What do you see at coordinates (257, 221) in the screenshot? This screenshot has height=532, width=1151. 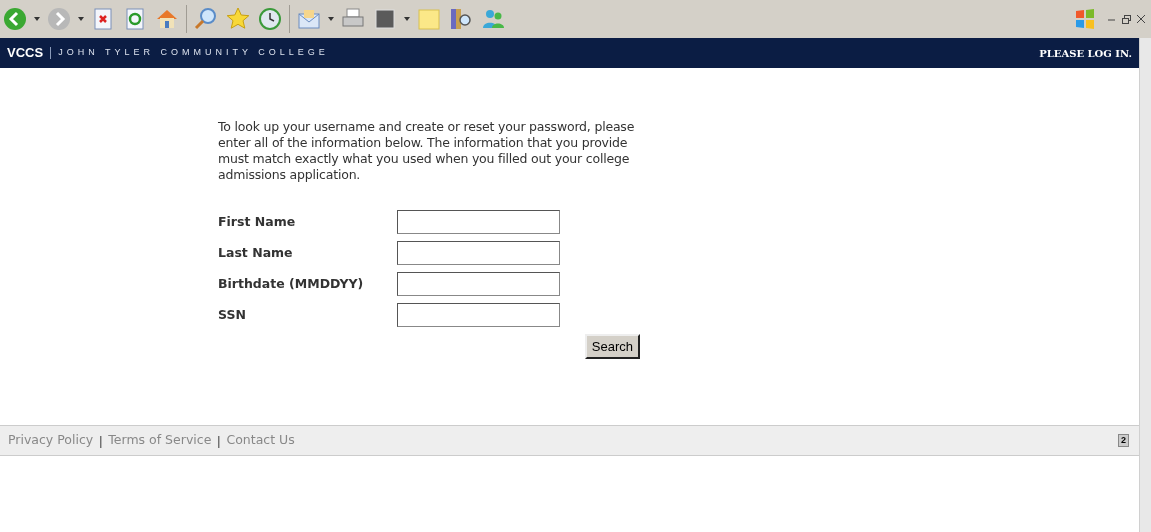 I see `field-label: First Name` at bounding box center [257, 221].